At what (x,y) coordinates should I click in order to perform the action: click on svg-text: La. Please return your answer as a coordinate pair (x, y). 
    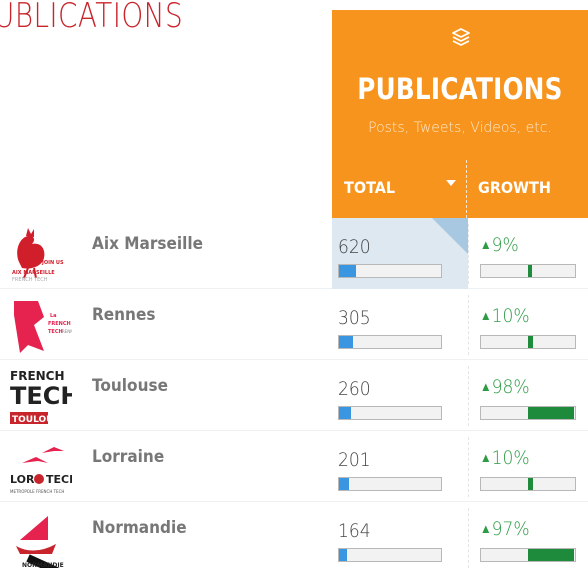
    Looking at the image, I should click on (53, 316).